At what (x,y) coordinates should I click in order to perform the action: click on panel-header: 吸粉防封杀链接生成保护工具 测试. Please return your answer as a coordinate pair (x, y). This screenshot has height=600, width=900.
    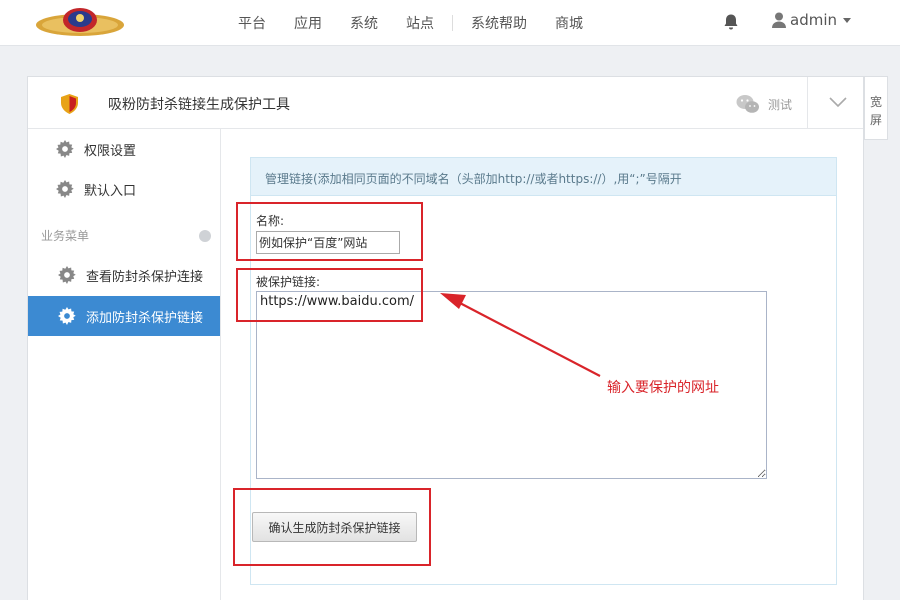
    Looking at the image, I should click on (445, 103).